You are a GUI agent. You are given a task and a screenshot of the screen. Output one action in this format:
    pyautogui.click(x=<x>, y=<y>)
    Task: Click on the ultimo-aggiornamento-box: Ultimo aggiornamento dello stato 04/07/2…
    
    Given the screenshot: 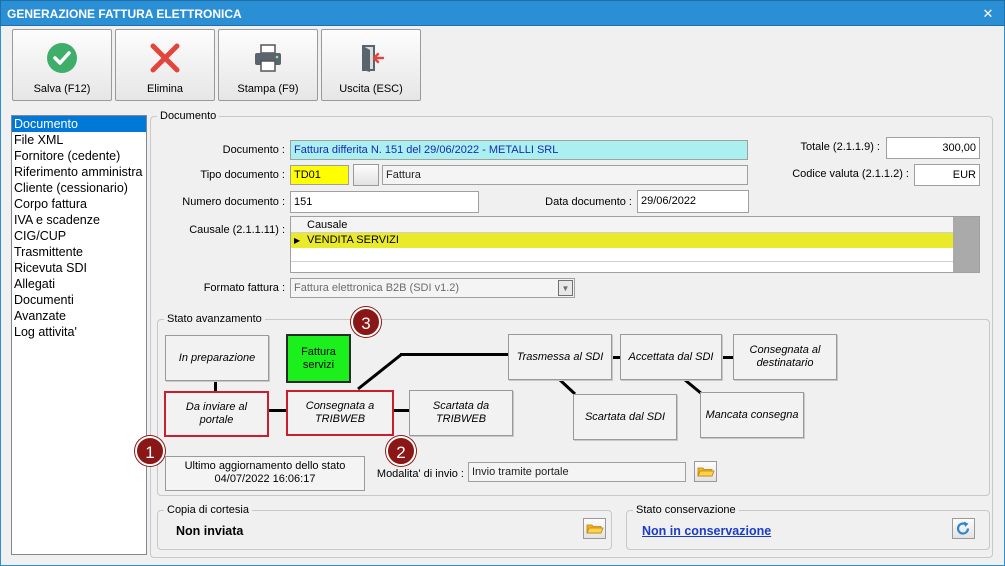 What is the action you would take?
    pyautogui.click(x=265, y=473)
    